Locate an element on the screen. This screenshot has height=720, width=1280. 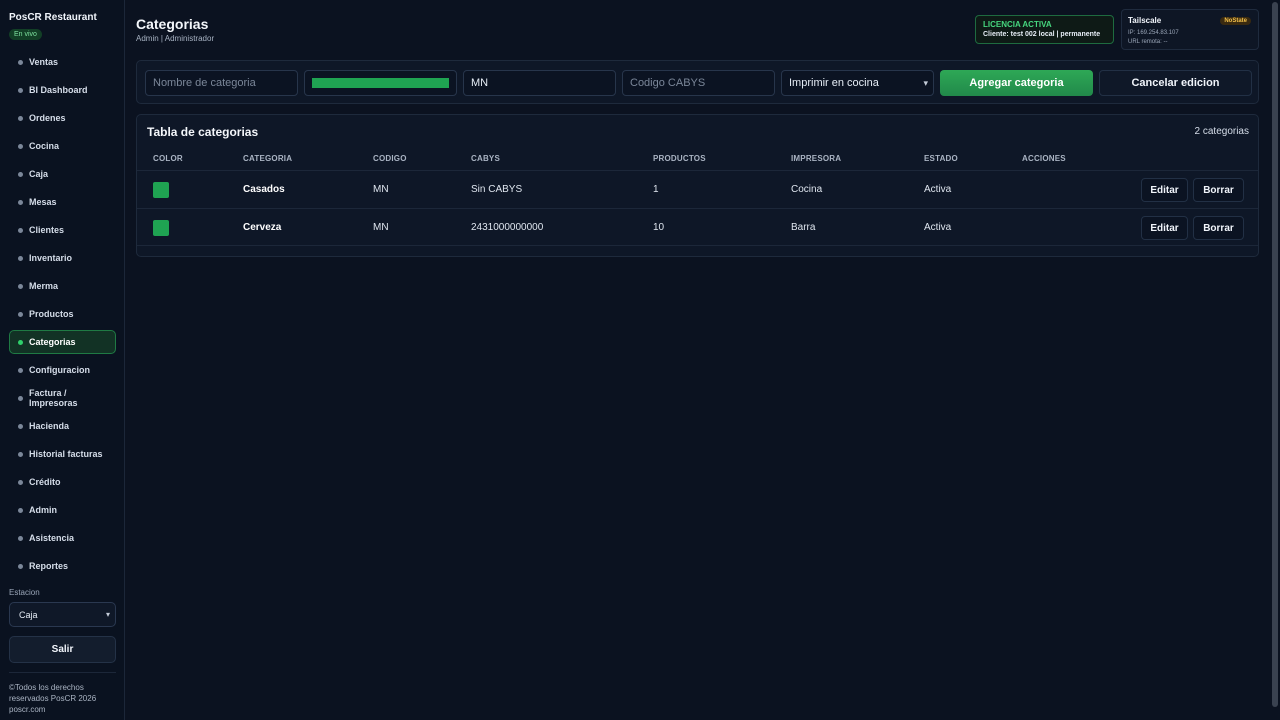
page-subtitle: Admin | Administrador is located at coordinates (175, 38).